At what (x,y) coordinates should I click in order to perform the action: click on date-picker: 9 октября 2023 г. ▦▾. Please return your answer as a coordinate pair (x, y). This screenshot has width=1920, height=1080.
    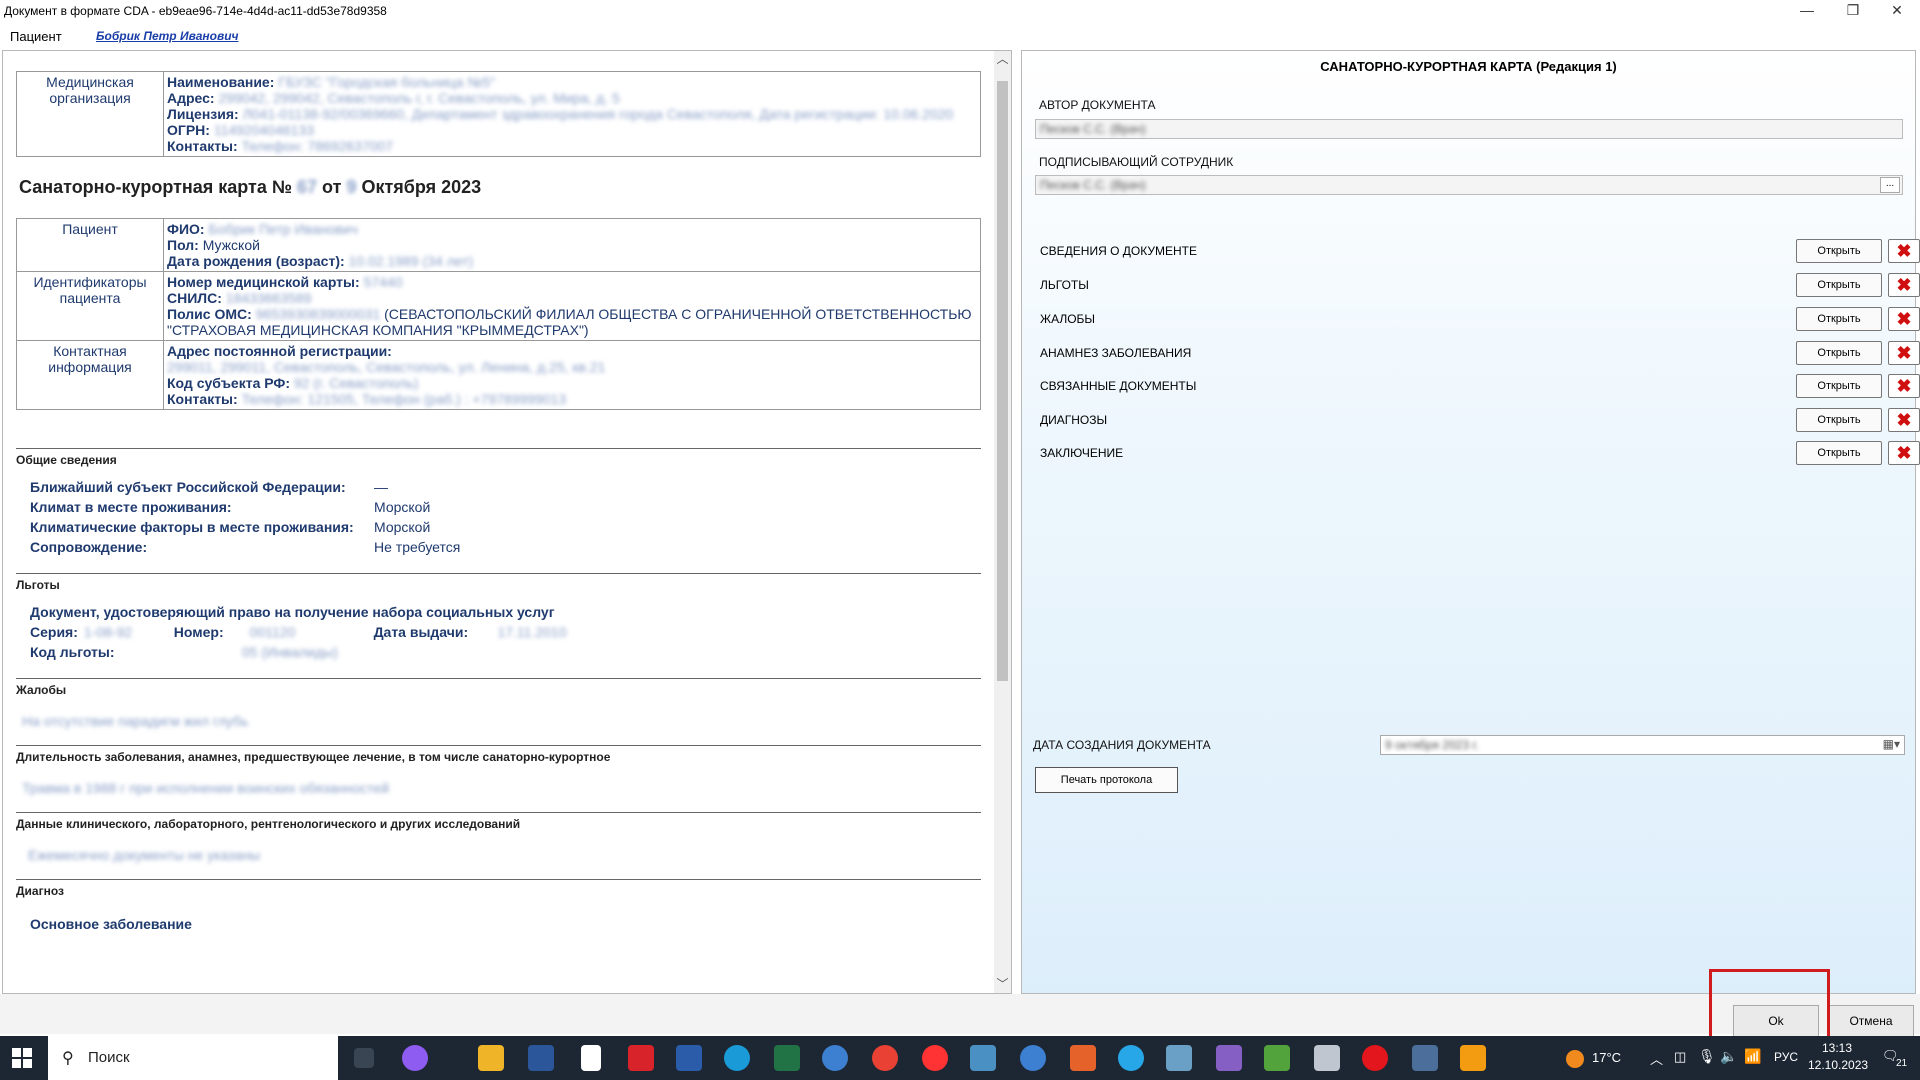
    Looking at the image, I should click on (1642, 745).